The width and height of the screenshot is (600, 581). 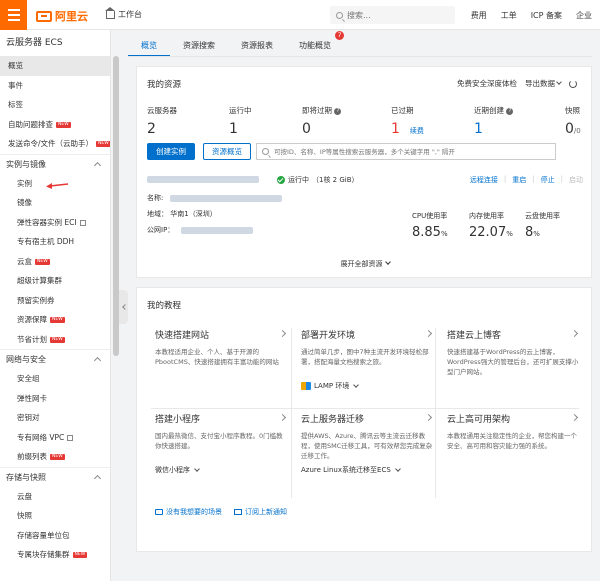 I want to click on remote-connect-link: 远程连接, so click(x=484, y=180).